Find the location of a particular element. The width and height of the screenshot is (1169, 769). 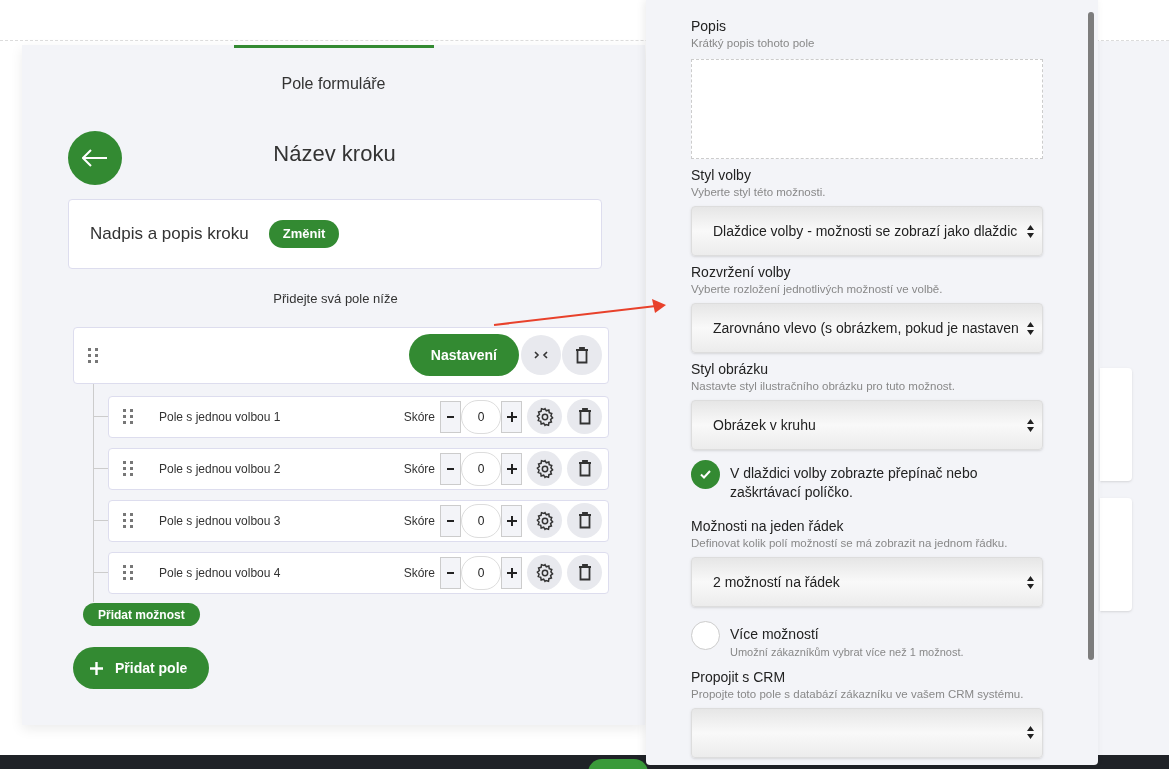

back-arrow-icon is located at coordinates (95, 158).